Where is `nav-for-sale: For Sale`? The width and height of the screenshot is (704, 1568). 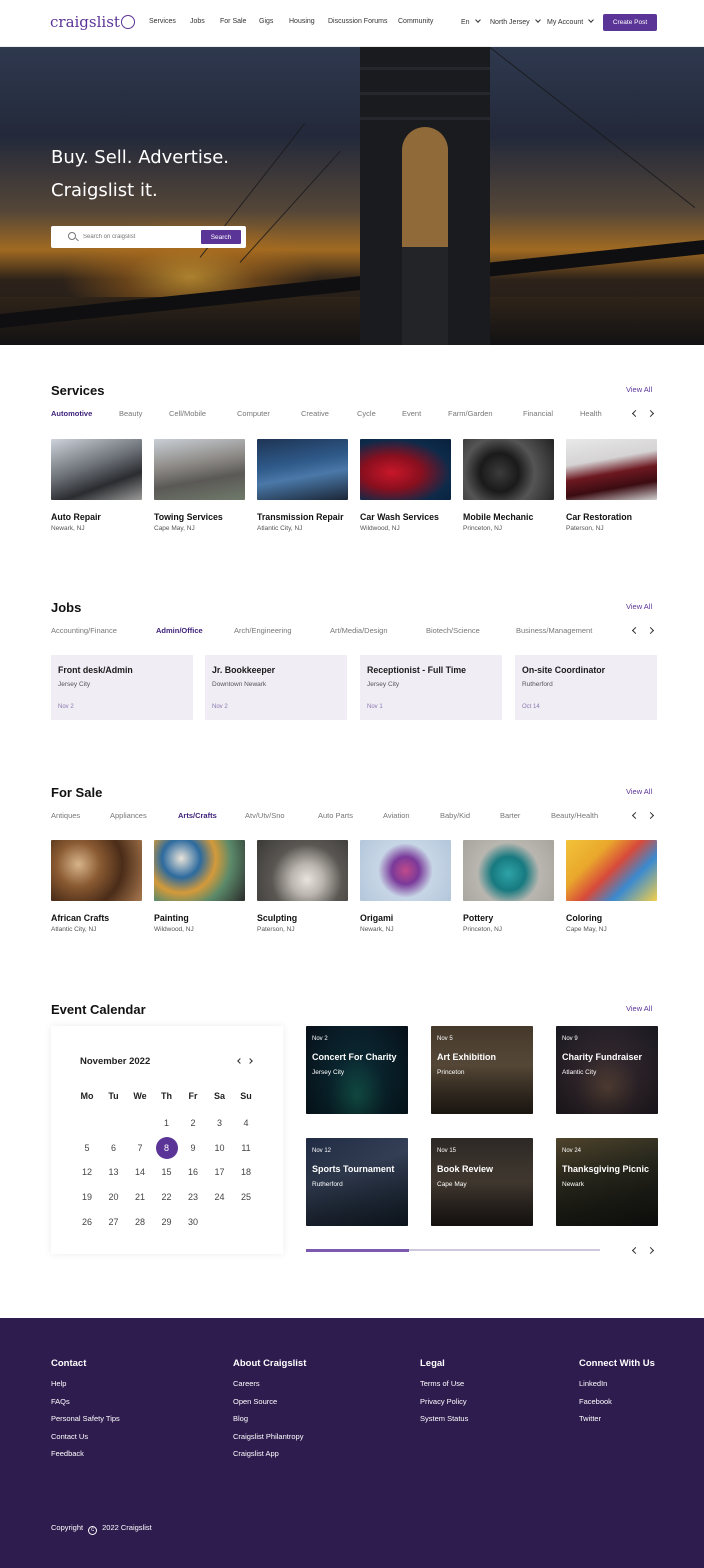 nav-for-sale: For Sale is located at coordinates (233, 21).